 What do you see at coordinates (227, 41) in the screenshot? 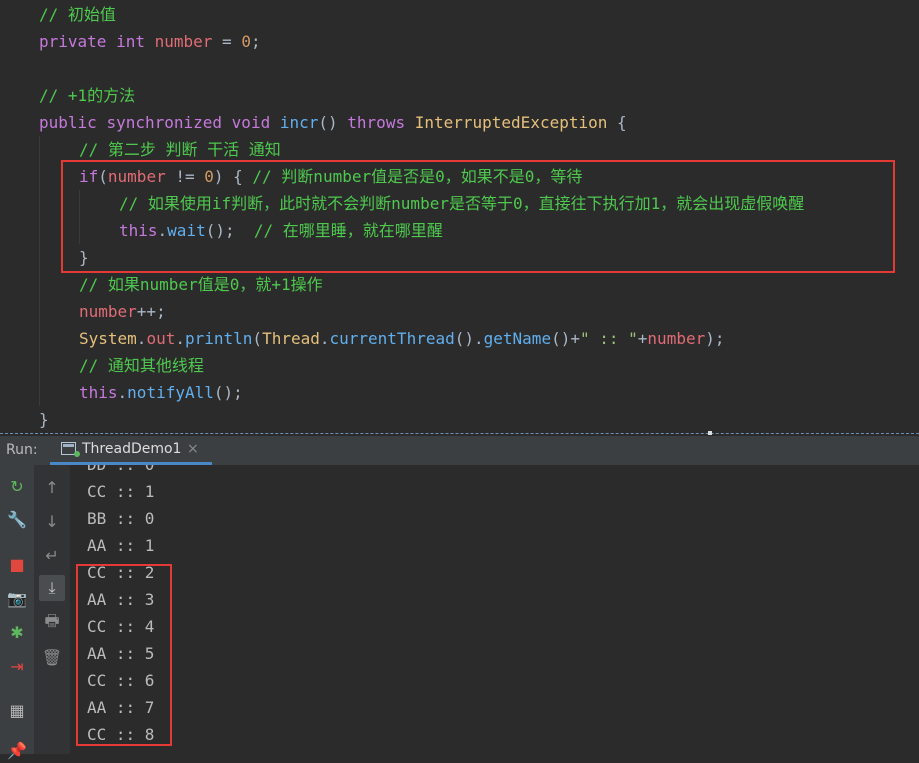
I see `code-token: =` at bounding box center [227, 41].